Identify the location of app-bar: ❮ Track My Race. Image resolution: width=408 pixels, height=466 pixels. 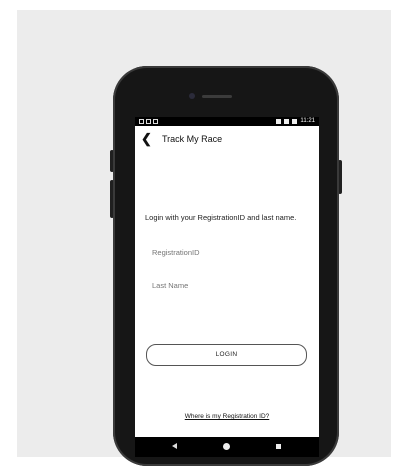
(227, 139).